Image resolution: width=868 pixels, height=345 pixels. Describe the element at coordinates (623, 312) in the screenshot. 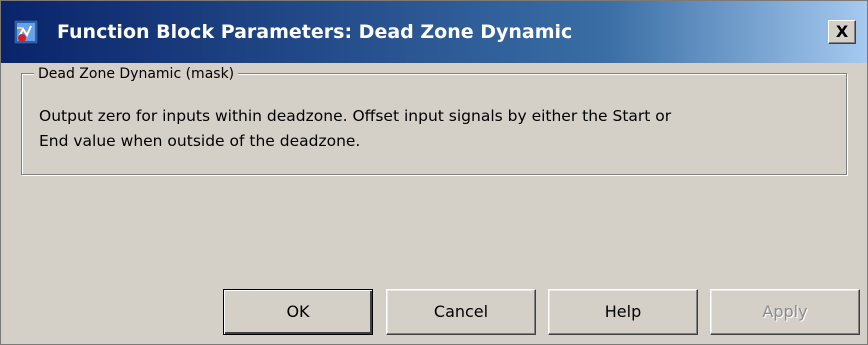

I see `help-button: Help` at that location.